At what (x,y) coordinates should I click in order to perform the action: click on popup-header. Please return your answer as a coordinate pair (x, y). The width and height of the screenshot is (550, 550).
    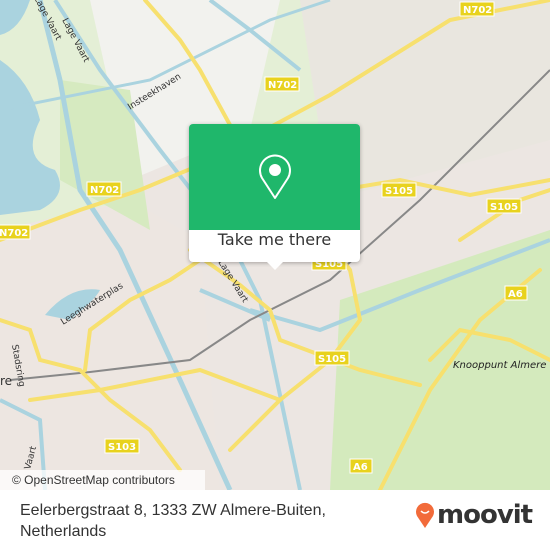
    Looking at the image, I should click on (274, 177).